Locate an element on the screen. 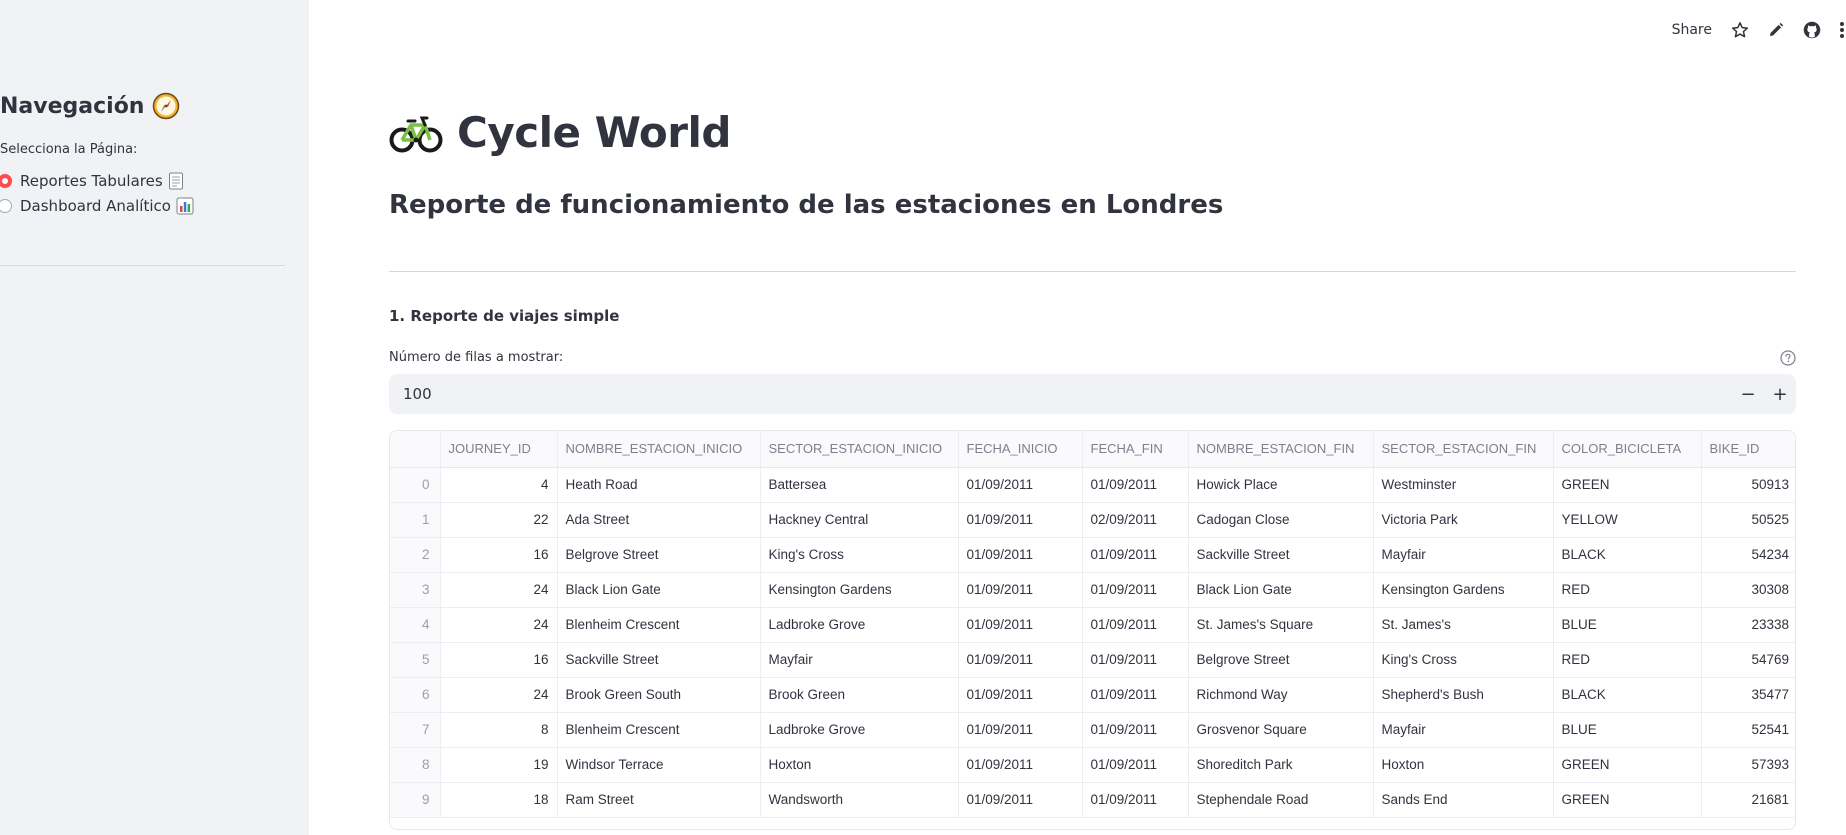  rows-number-input: 100 − + is located at coordinates (1092, 394).